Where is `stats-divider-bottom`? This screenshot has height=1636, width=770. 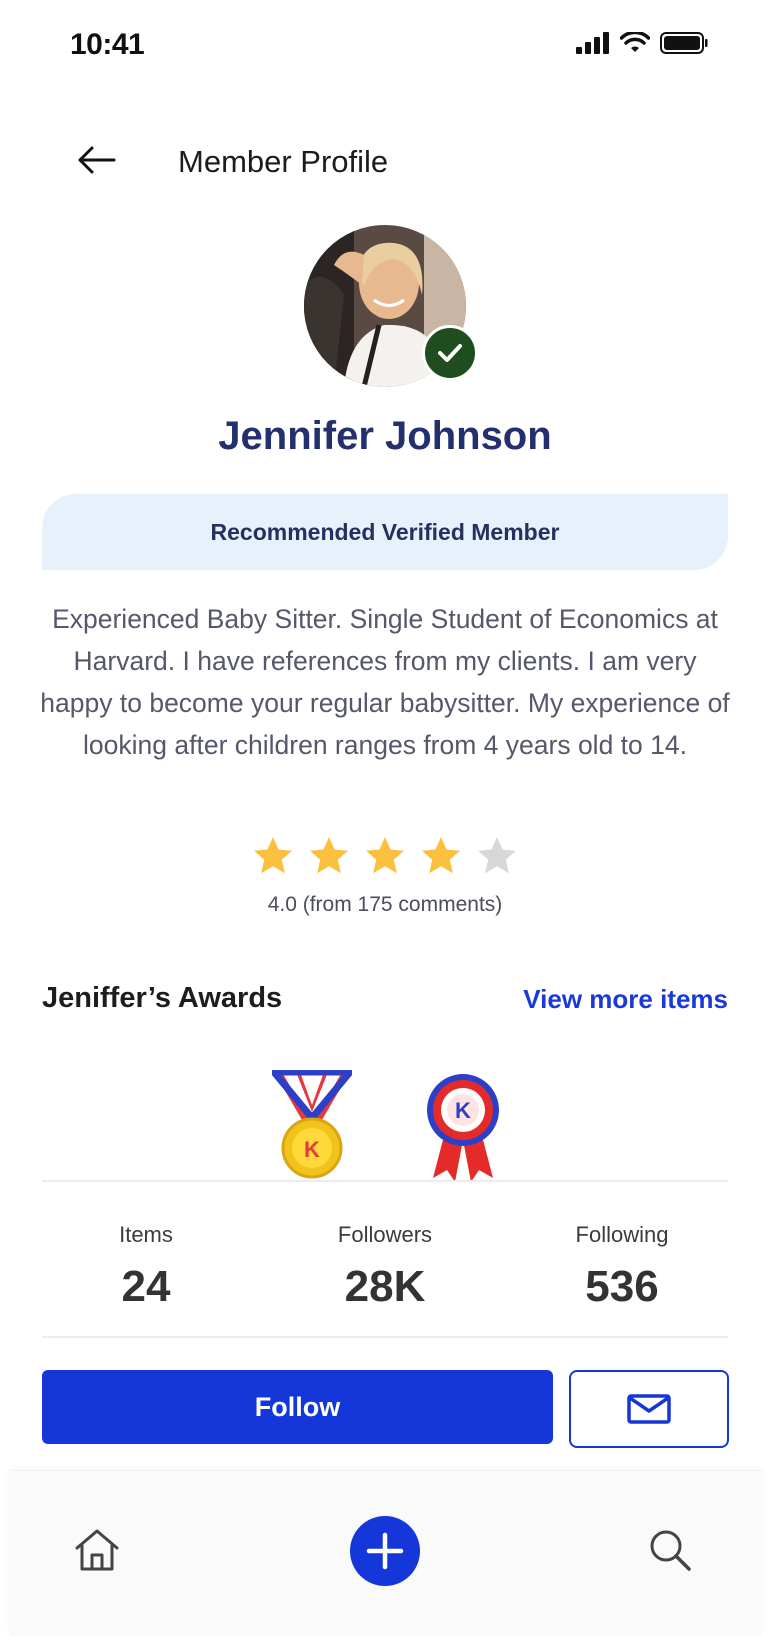
stats-divider-bottom is located at coordinates (385, 1337).